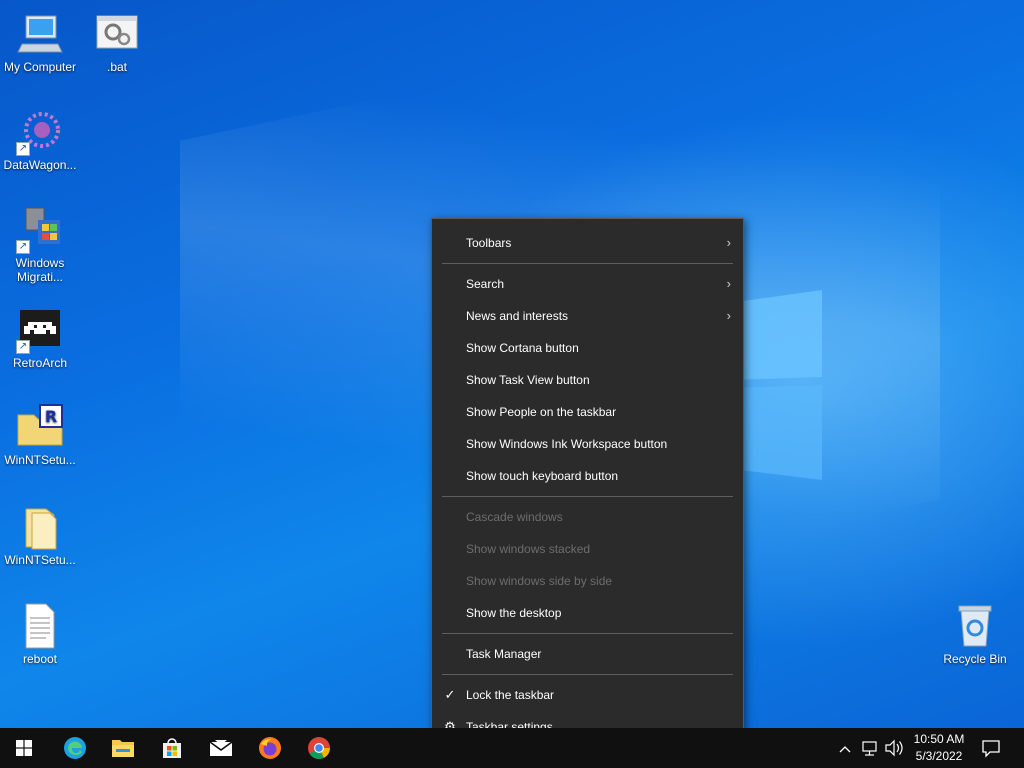 The width and height of the screenshot is (1024, 768). I want to click on taskbar-store-button, so click(172, 748).